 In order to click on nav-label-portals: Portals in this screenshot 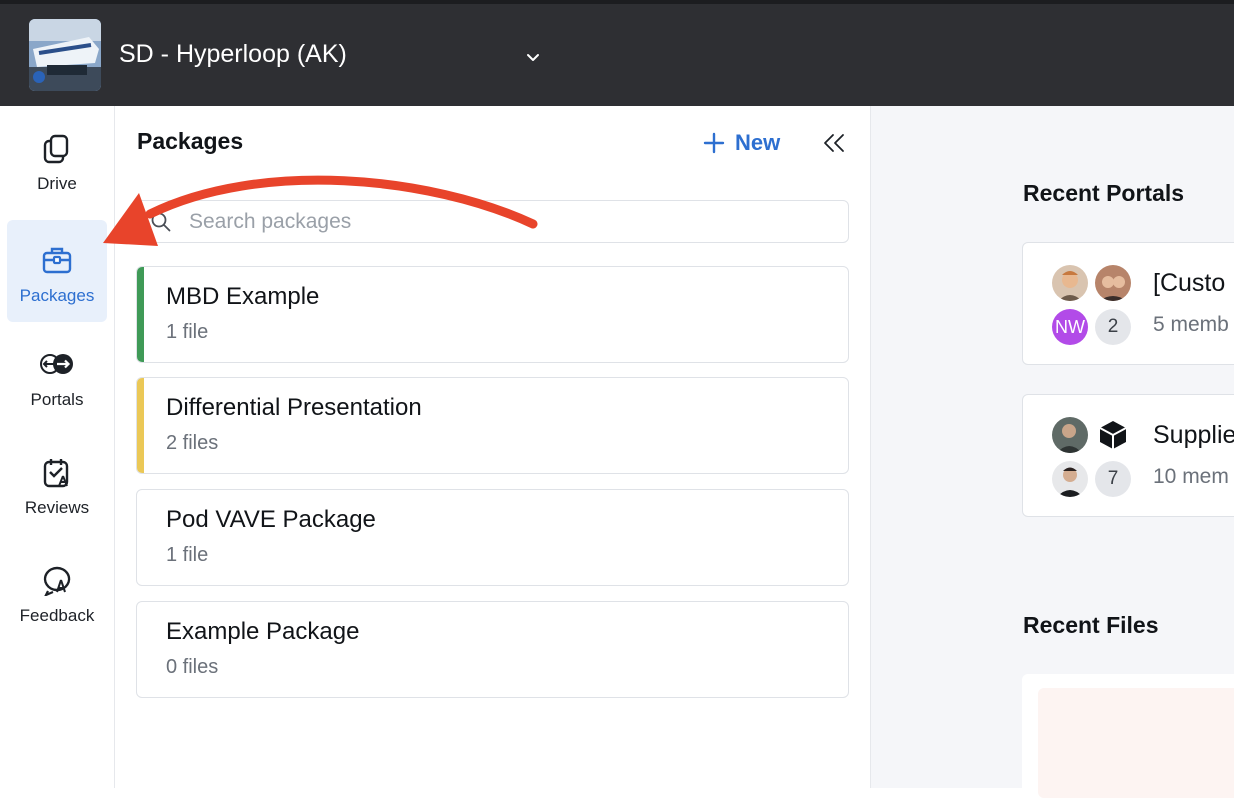, I will do `click(57, 399)`.